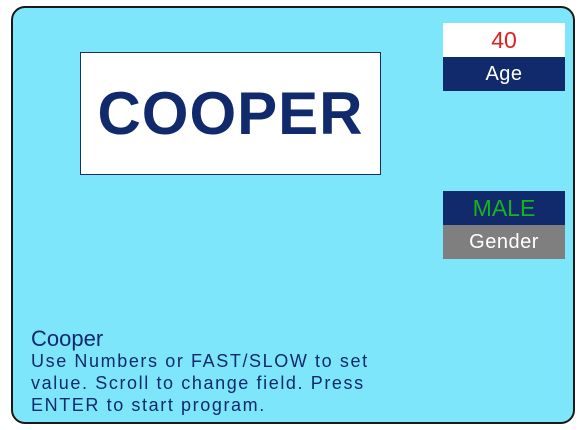  What do you see at coordinates (504, 208) in the screenshot?
I see `gender-value: MALE` at bounding box center [504, 208].